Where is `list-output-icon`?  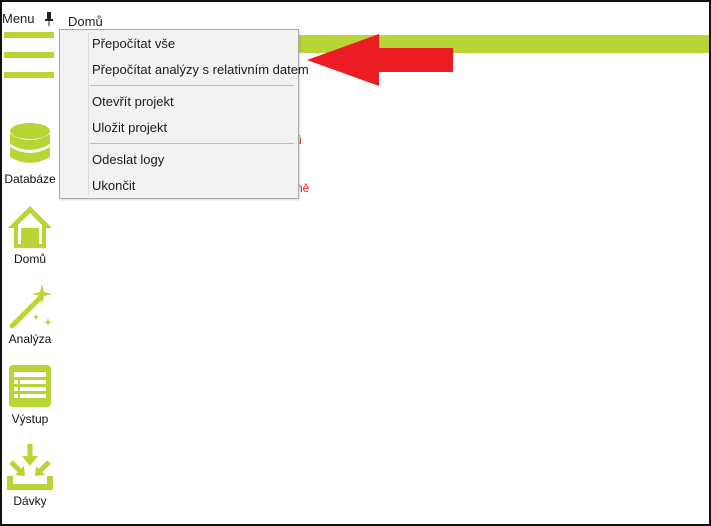 list-output-icon is located at coordinates (30, 386).